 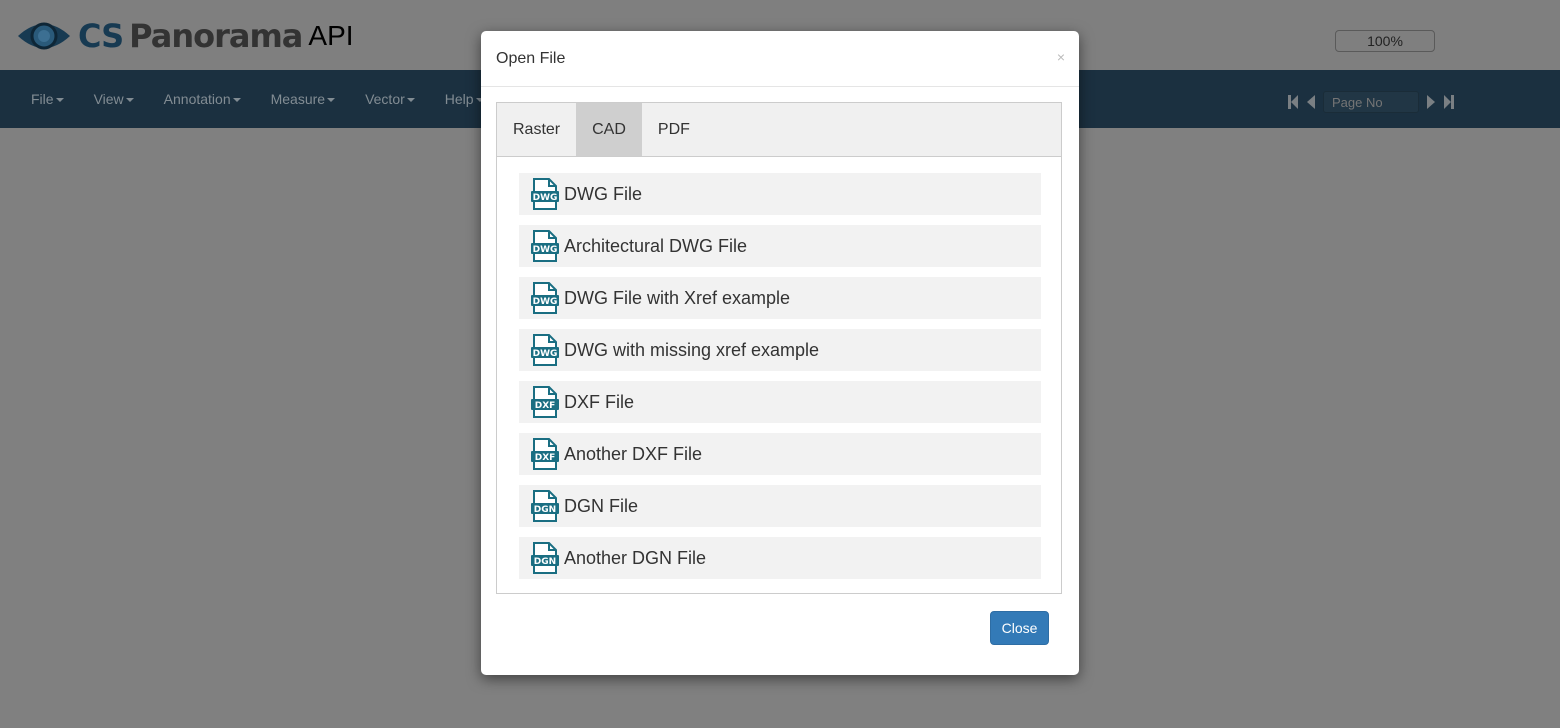 I want to click on next-page-icon, so click(x=1431, y=102).